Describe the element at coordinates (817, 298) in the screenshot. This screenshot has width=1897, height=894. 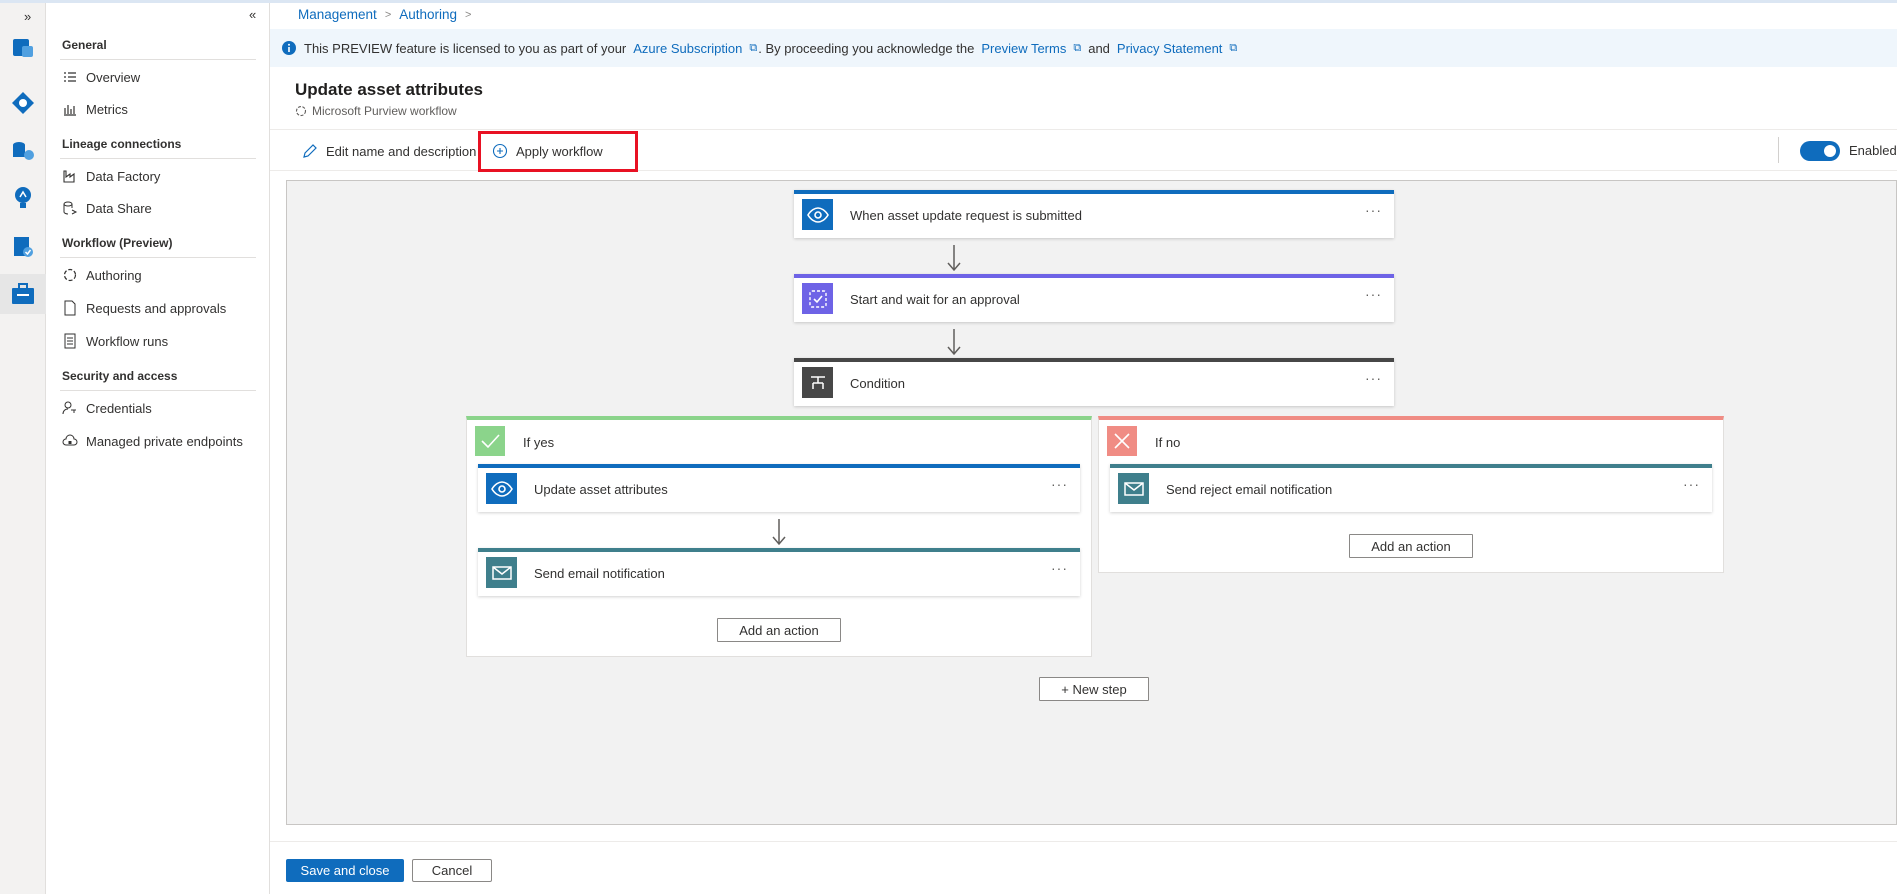
I see `approval-icon` at that location.